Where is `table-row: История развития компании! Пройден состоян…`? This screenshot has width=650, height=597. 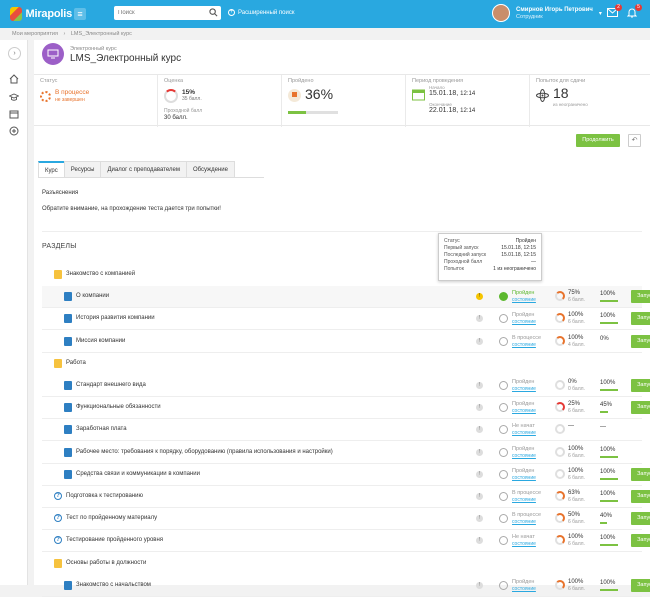
table-row: История развития компании! Пройден состоян… is located at coordinates (346, 319).